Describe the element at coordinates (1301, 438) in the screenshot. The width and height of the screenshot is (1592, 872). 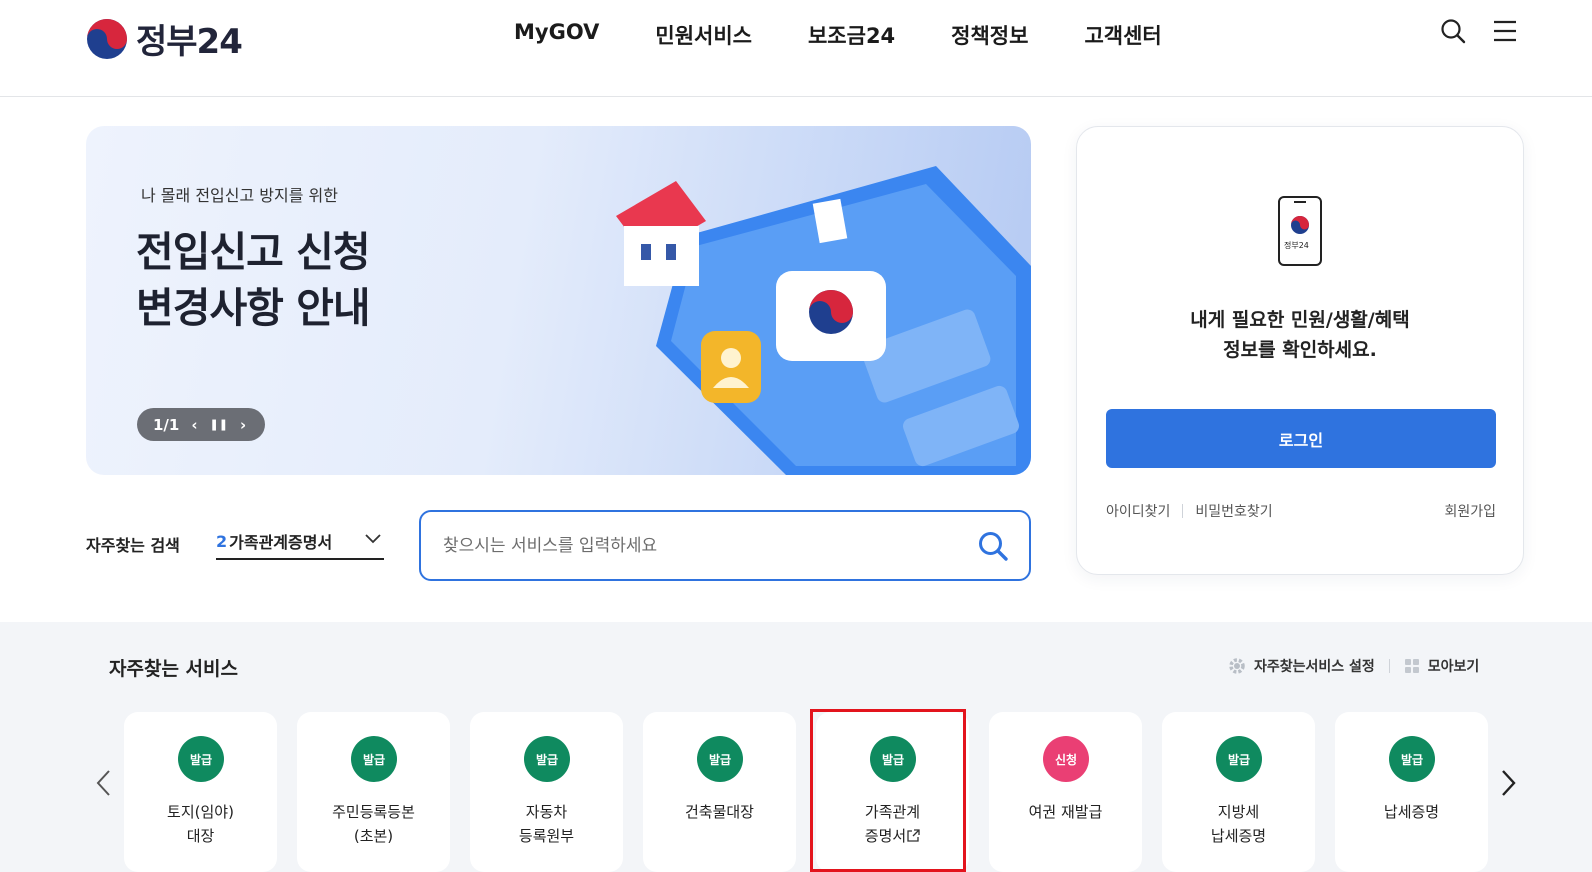
I see `login-button: 로그인` at that location.